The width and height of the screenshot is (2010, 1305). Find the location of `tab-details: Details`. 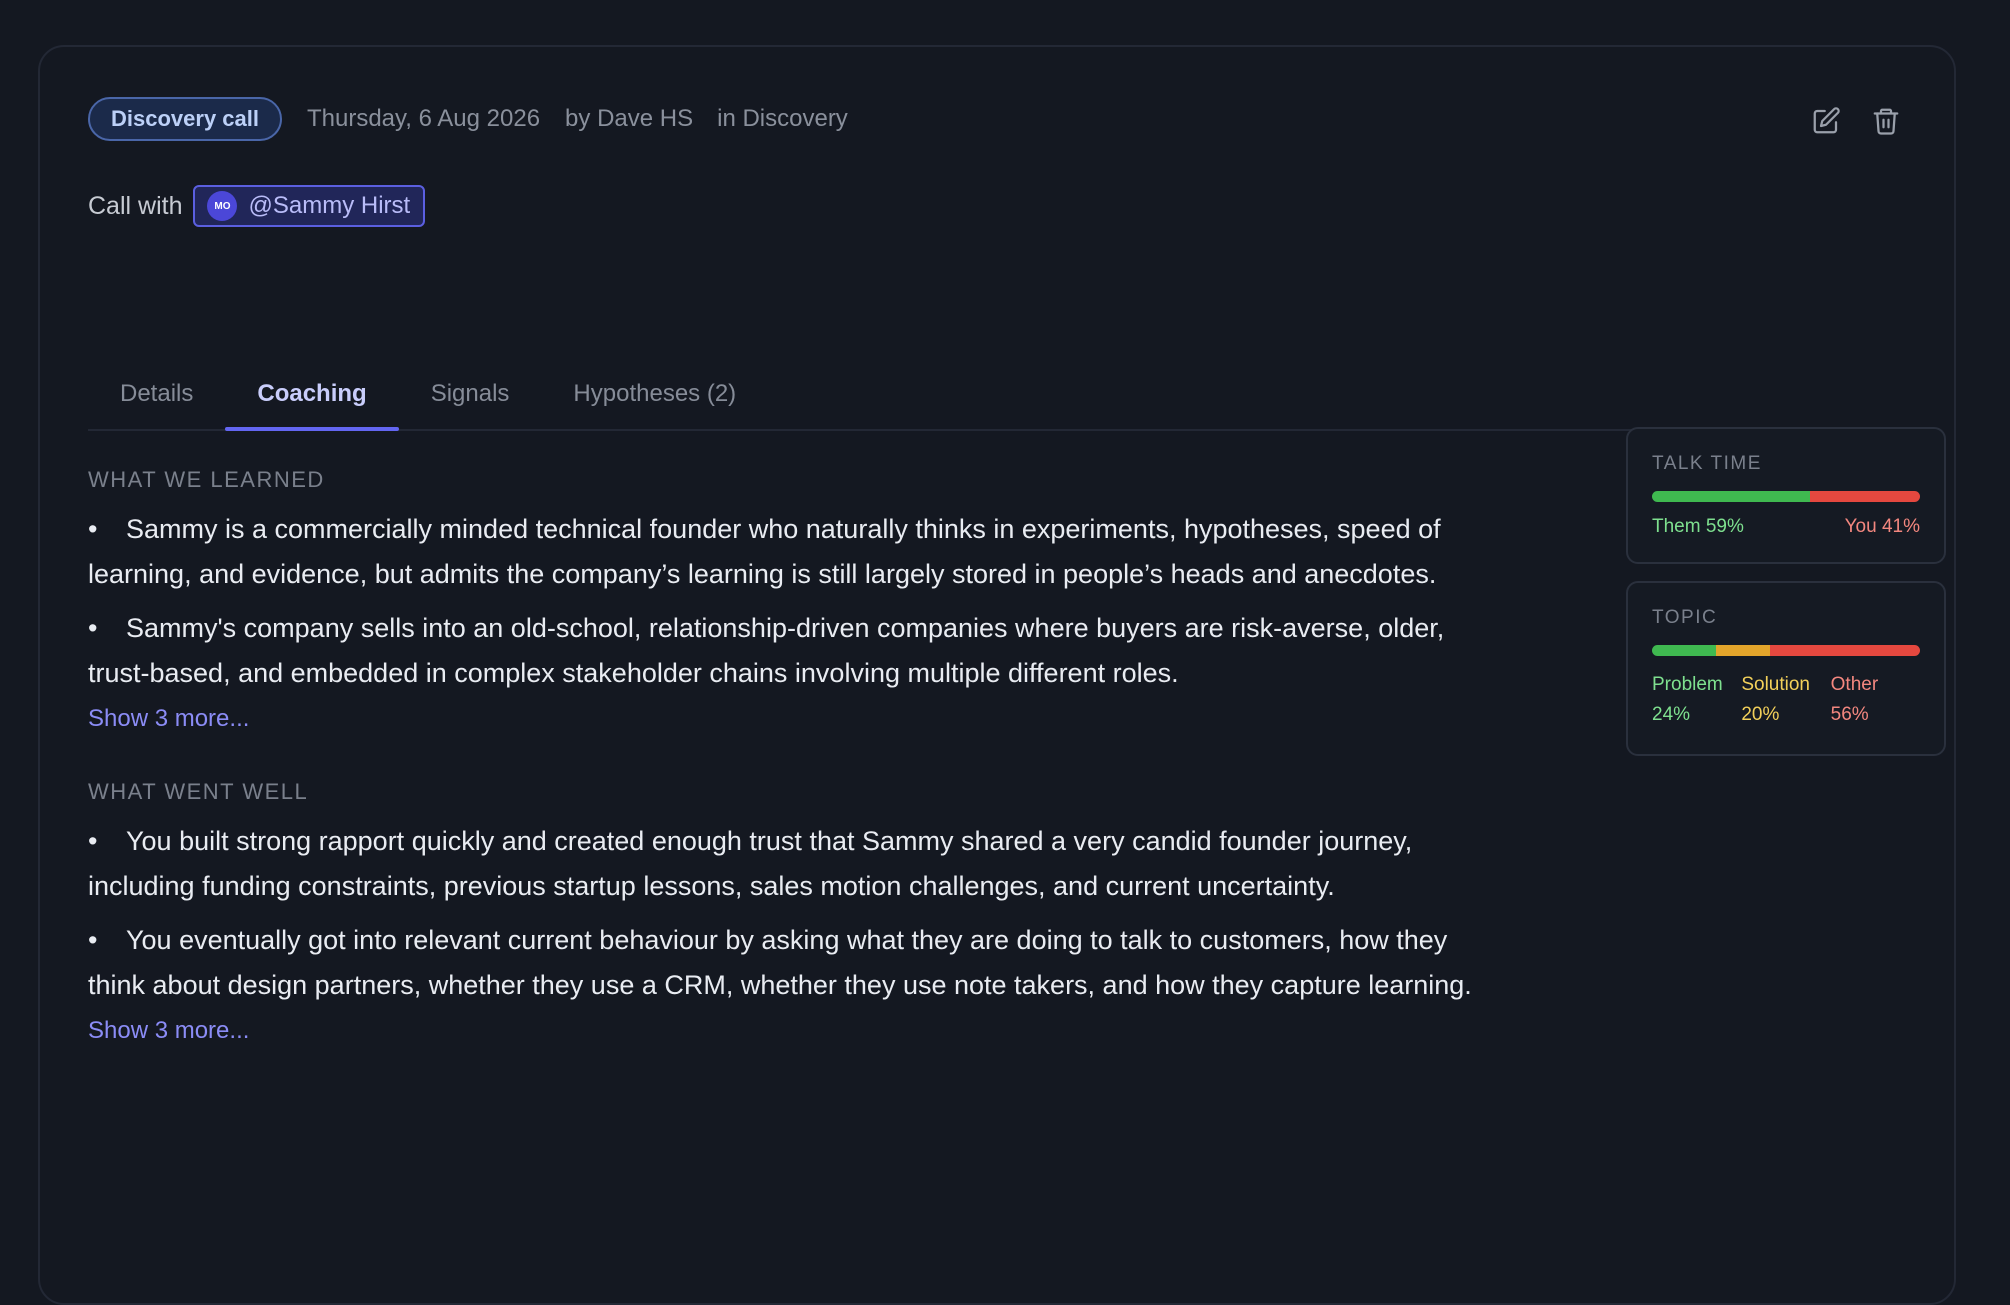

tab-details: Details is located at coordinates (156, 394).